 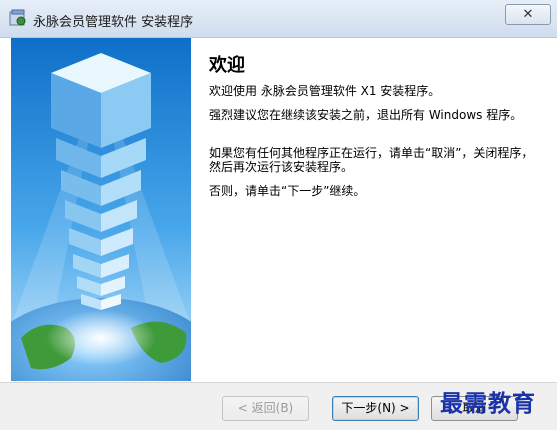 I want to click on next-button: 下一步(N) >, so click(x=375, y=408).